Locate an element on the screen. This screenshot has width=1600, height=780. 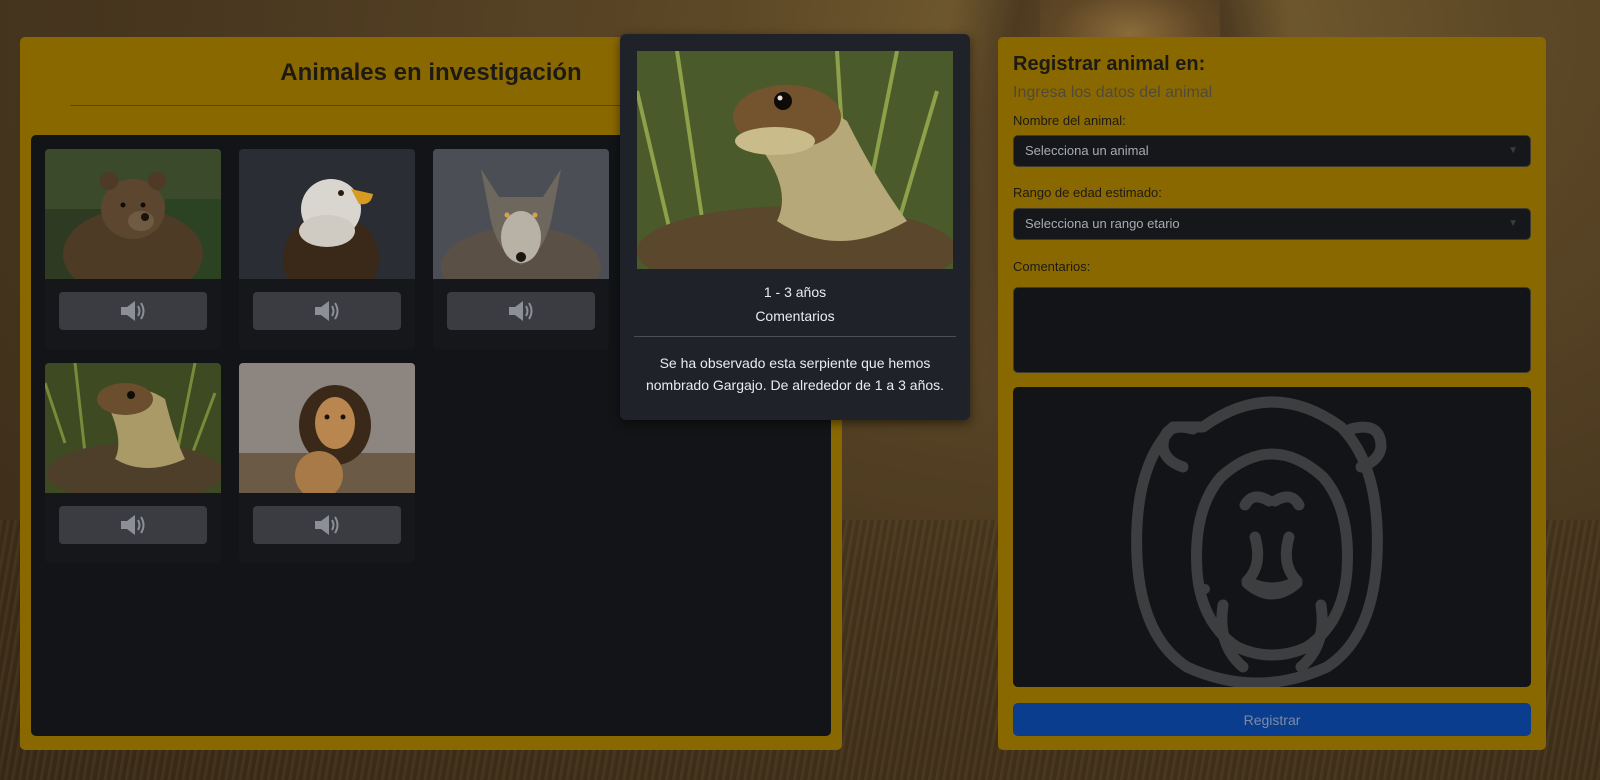
age-range-select: Selecciona un rango etario ▼ is located at coordinates (1272, 224).